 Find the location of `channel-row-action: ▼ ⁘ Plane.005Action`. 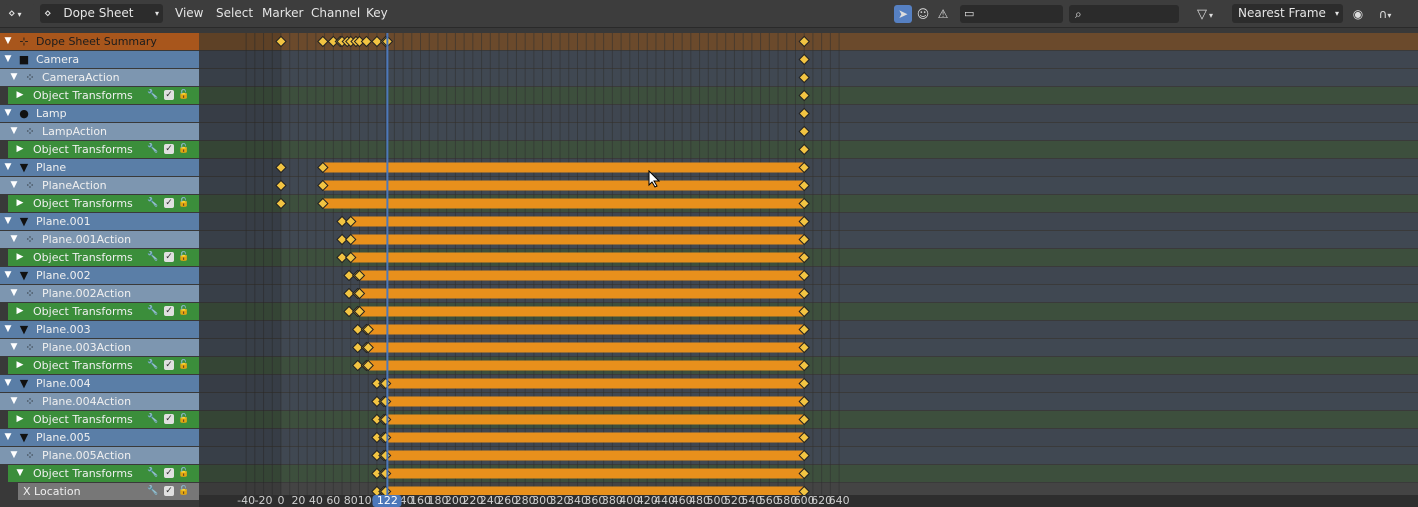

channel-row-action: ▼ ⁘ Plane.005Action is located at coordinates (99, 455).